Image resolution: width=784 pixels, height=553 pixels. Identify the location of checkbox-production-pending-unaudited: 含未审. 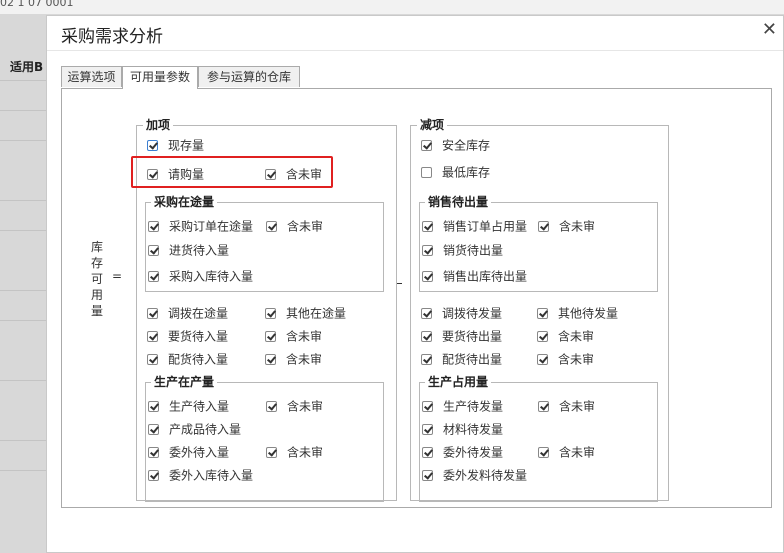
(566, 406).